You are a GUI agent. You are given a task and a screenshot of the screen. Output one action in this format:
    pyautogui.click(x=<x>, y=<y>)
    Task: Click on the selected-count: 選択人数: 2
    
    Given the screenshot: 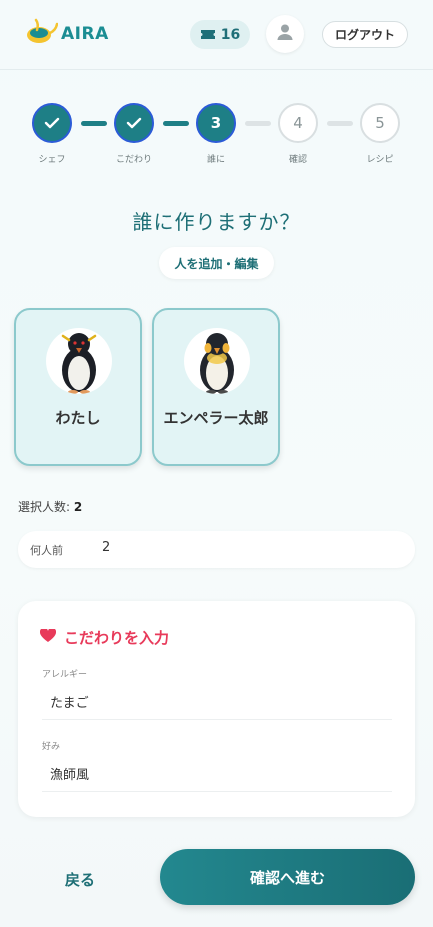 What is the action you would take?
    pyautogui.click(x=50, y=506)
    